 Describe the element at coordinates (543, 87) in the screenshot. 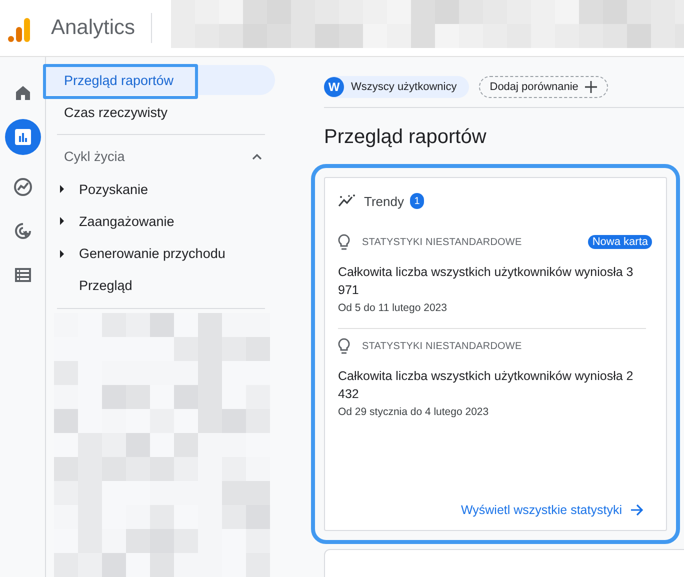

I see `add-comparison-button: Dodaj porównanie` at that location.